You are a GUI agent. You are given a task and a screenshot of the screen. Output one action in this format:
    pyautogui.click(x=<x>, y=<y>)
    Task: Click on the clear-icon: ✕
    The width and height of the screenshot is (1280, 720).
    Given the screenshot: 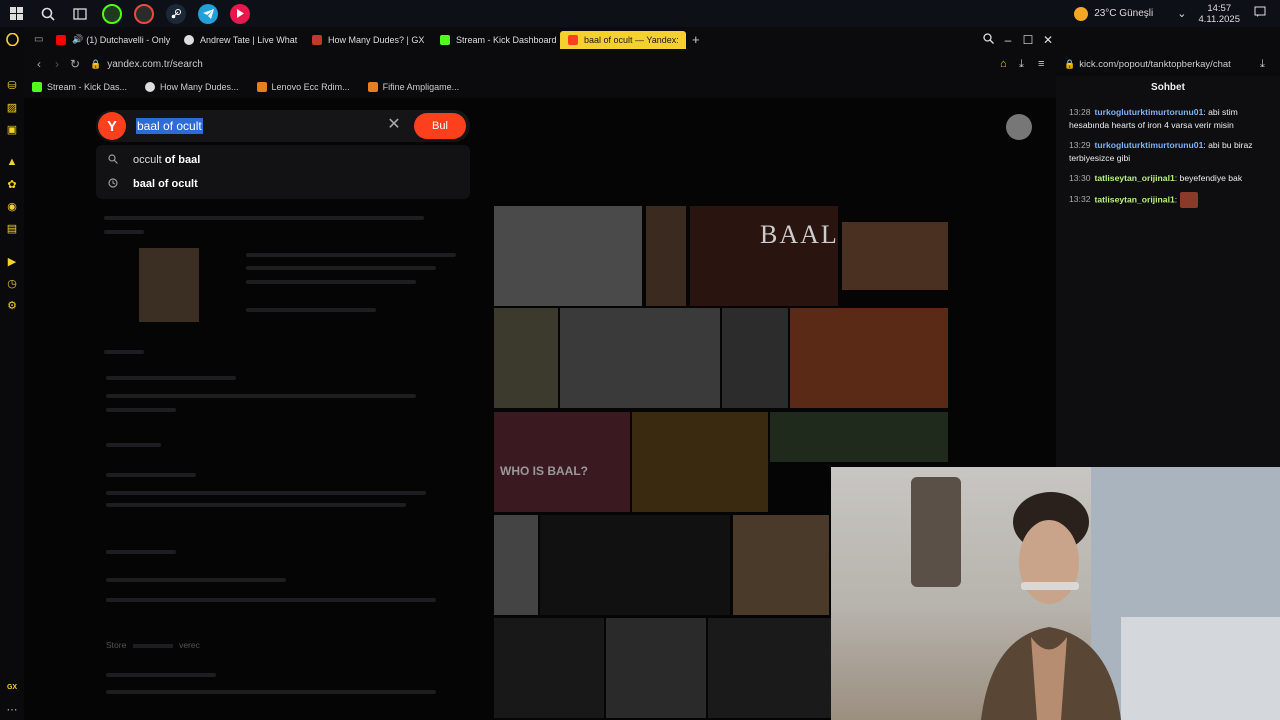 What is the action you would take?
    pyautogui.click(x=394, y=125)
    